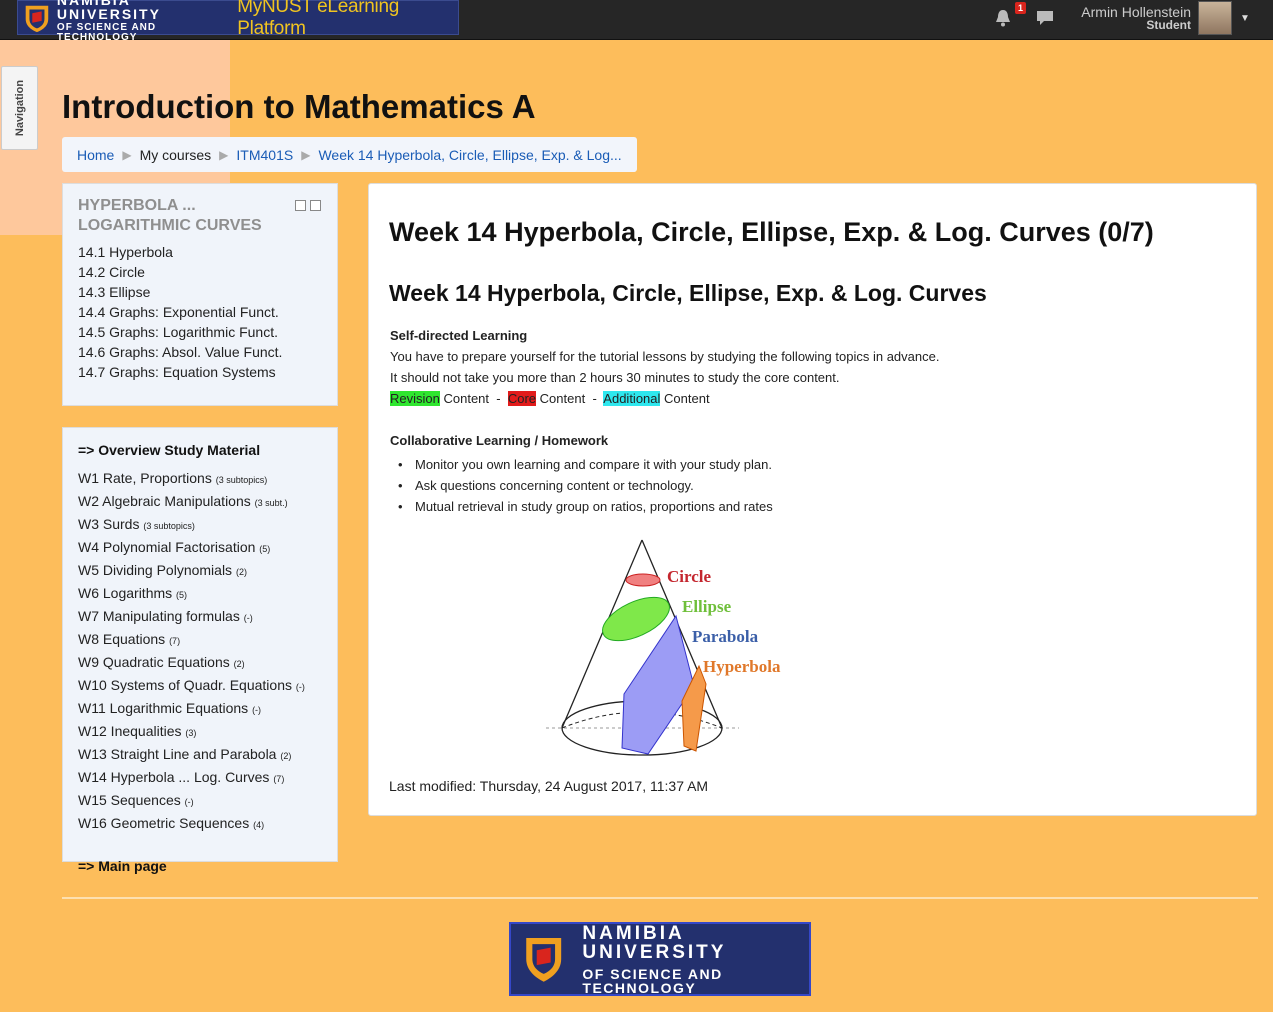  Describe the element at coordinates (200, 663) in the screenshot. I see `list-item: W9 Quadratic Equations (2)` at that location.